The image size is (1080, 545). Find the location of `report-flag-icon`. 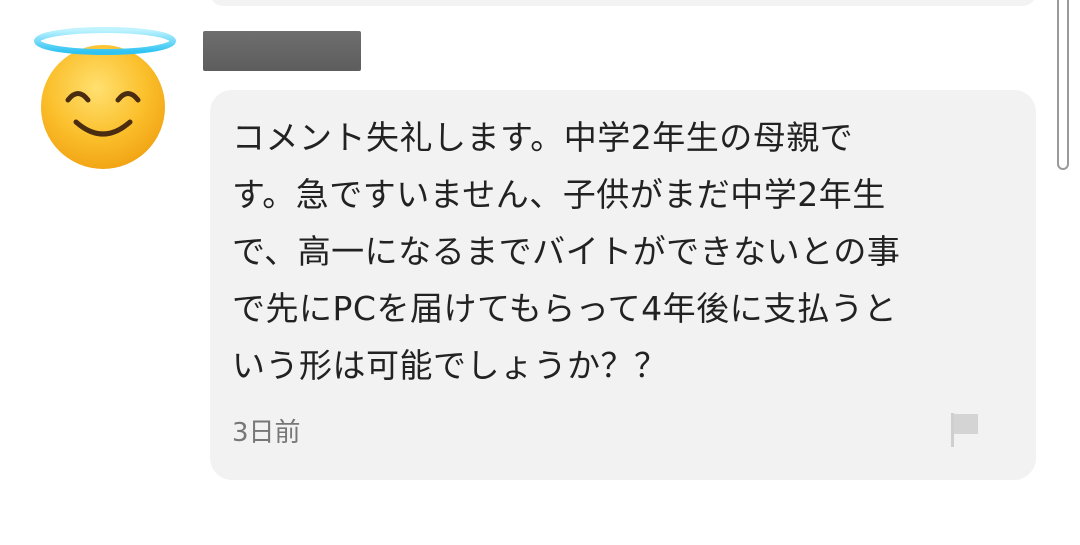

report-flag-icon is located at coordinates (966, 430).